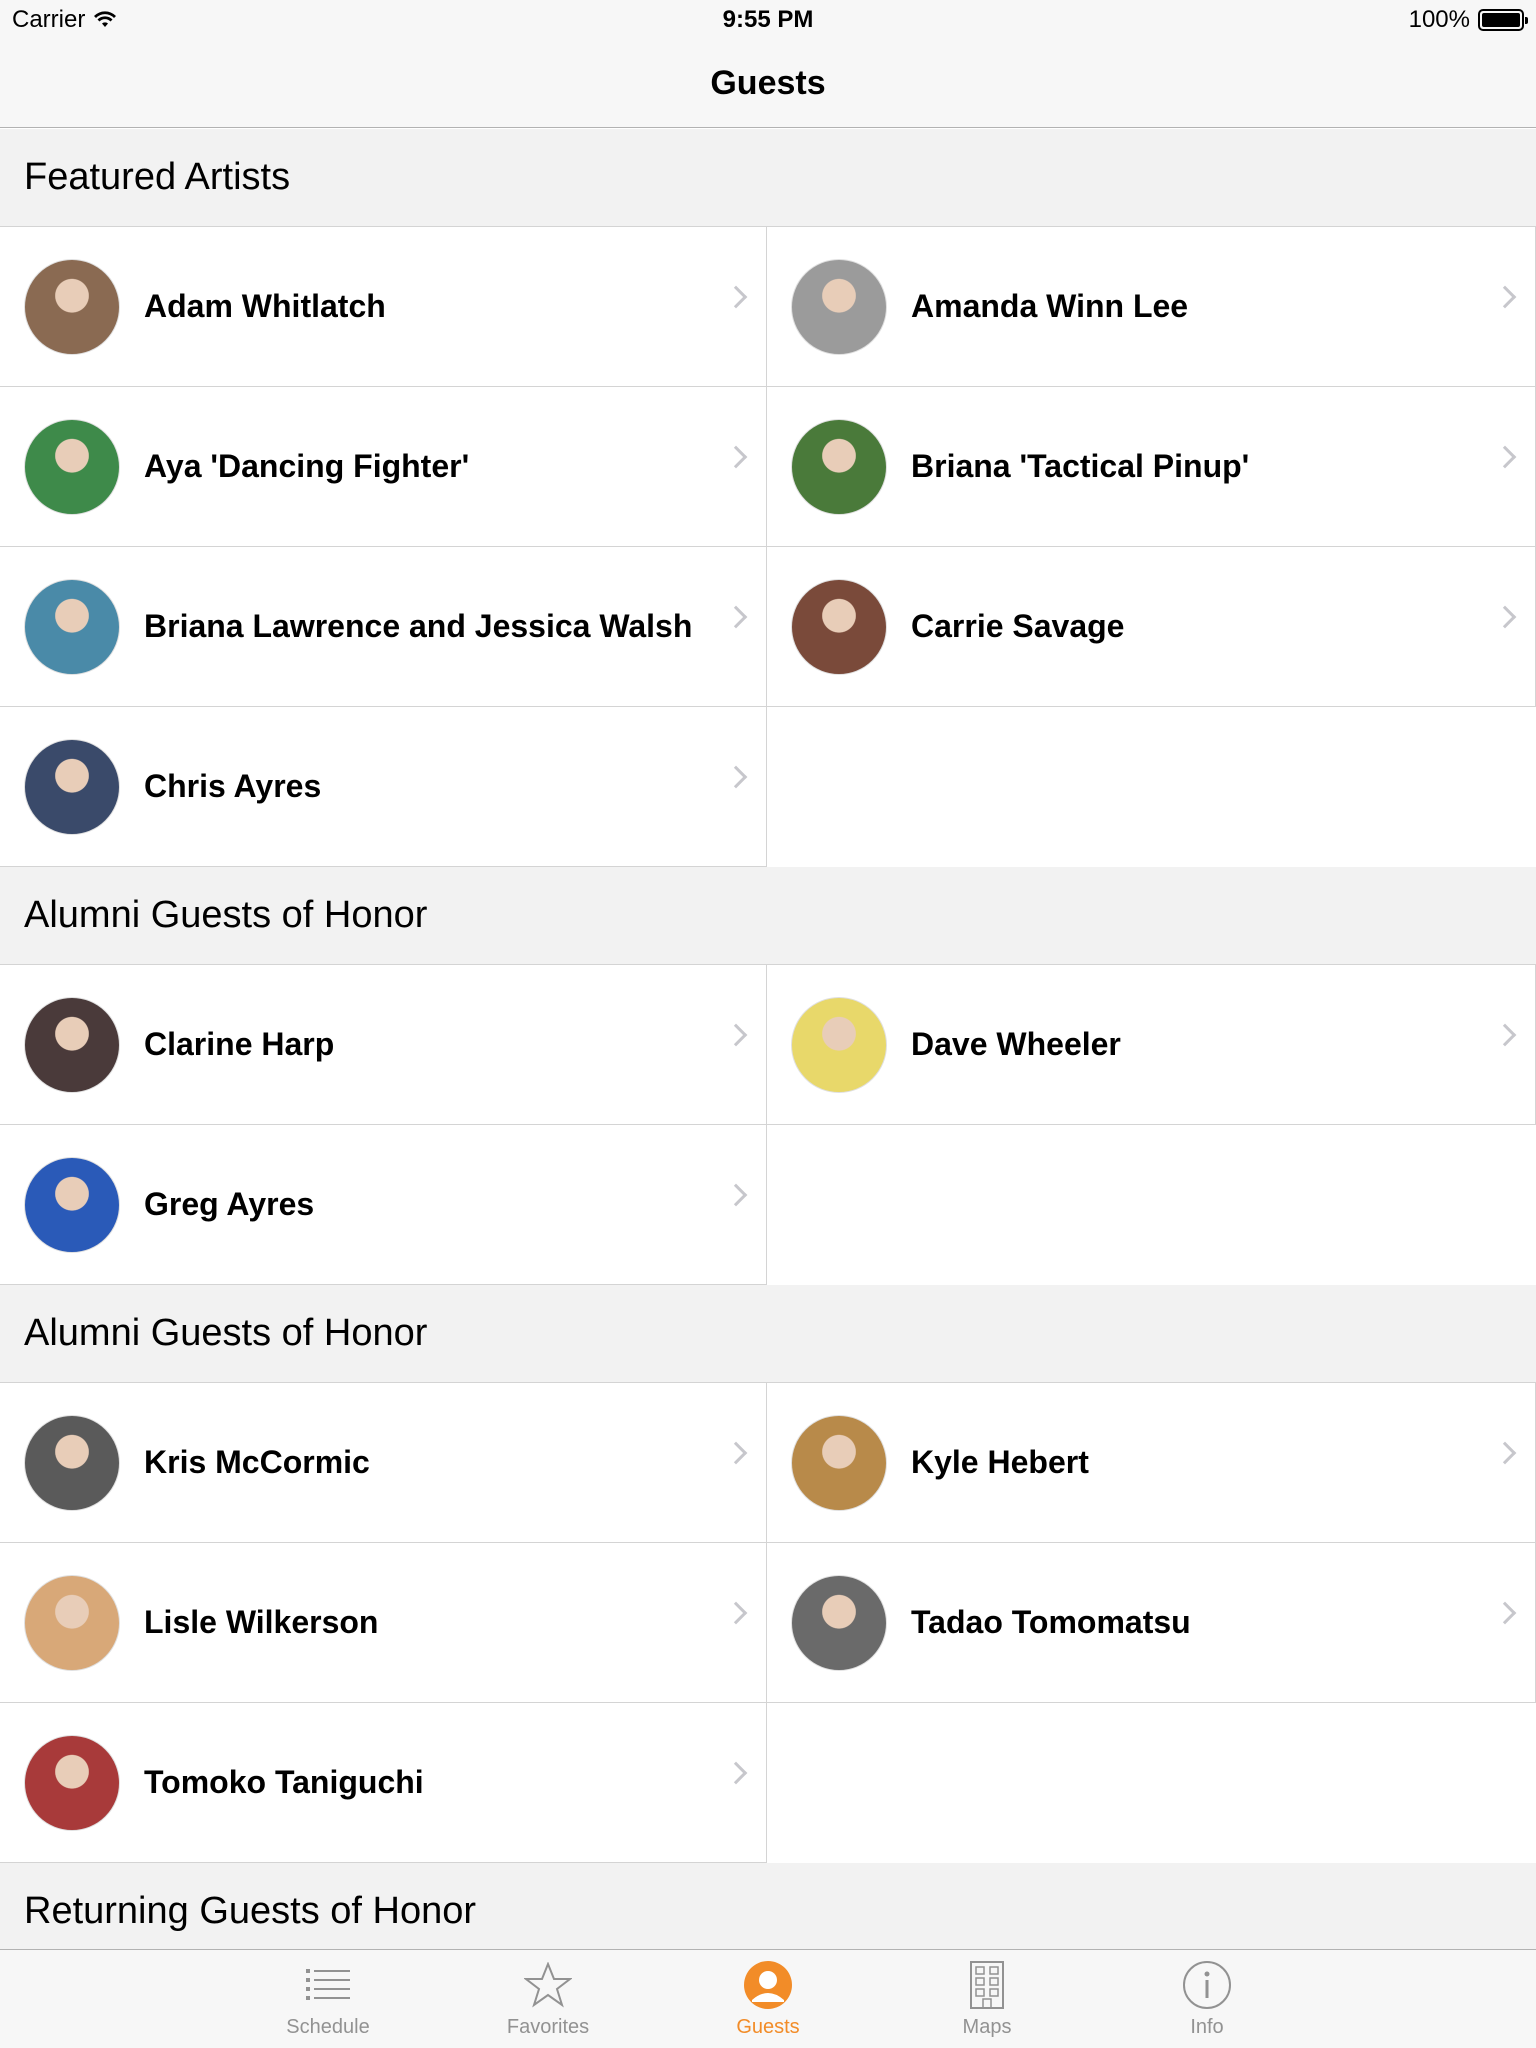 The image size is (1536, 2048). Describe the element at coordinates (383, 1463) in the screenshot. I see `guest-cell: Kris McCormic` at that location.